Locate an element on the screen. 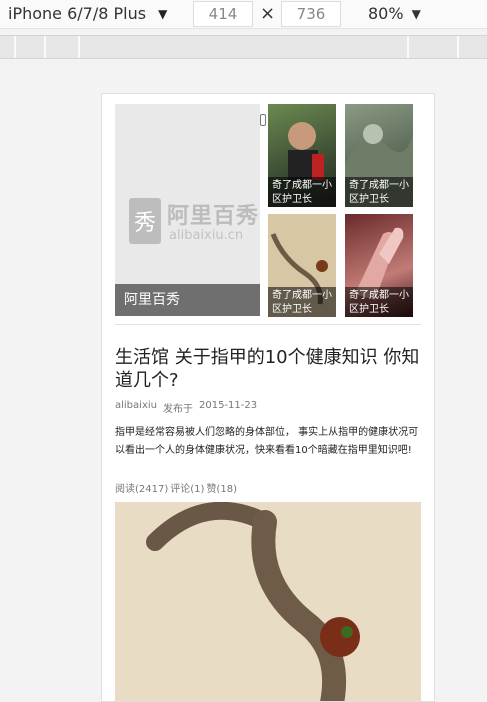  featured-caption: 阿里百秀 is located at coordinates (187, 300).